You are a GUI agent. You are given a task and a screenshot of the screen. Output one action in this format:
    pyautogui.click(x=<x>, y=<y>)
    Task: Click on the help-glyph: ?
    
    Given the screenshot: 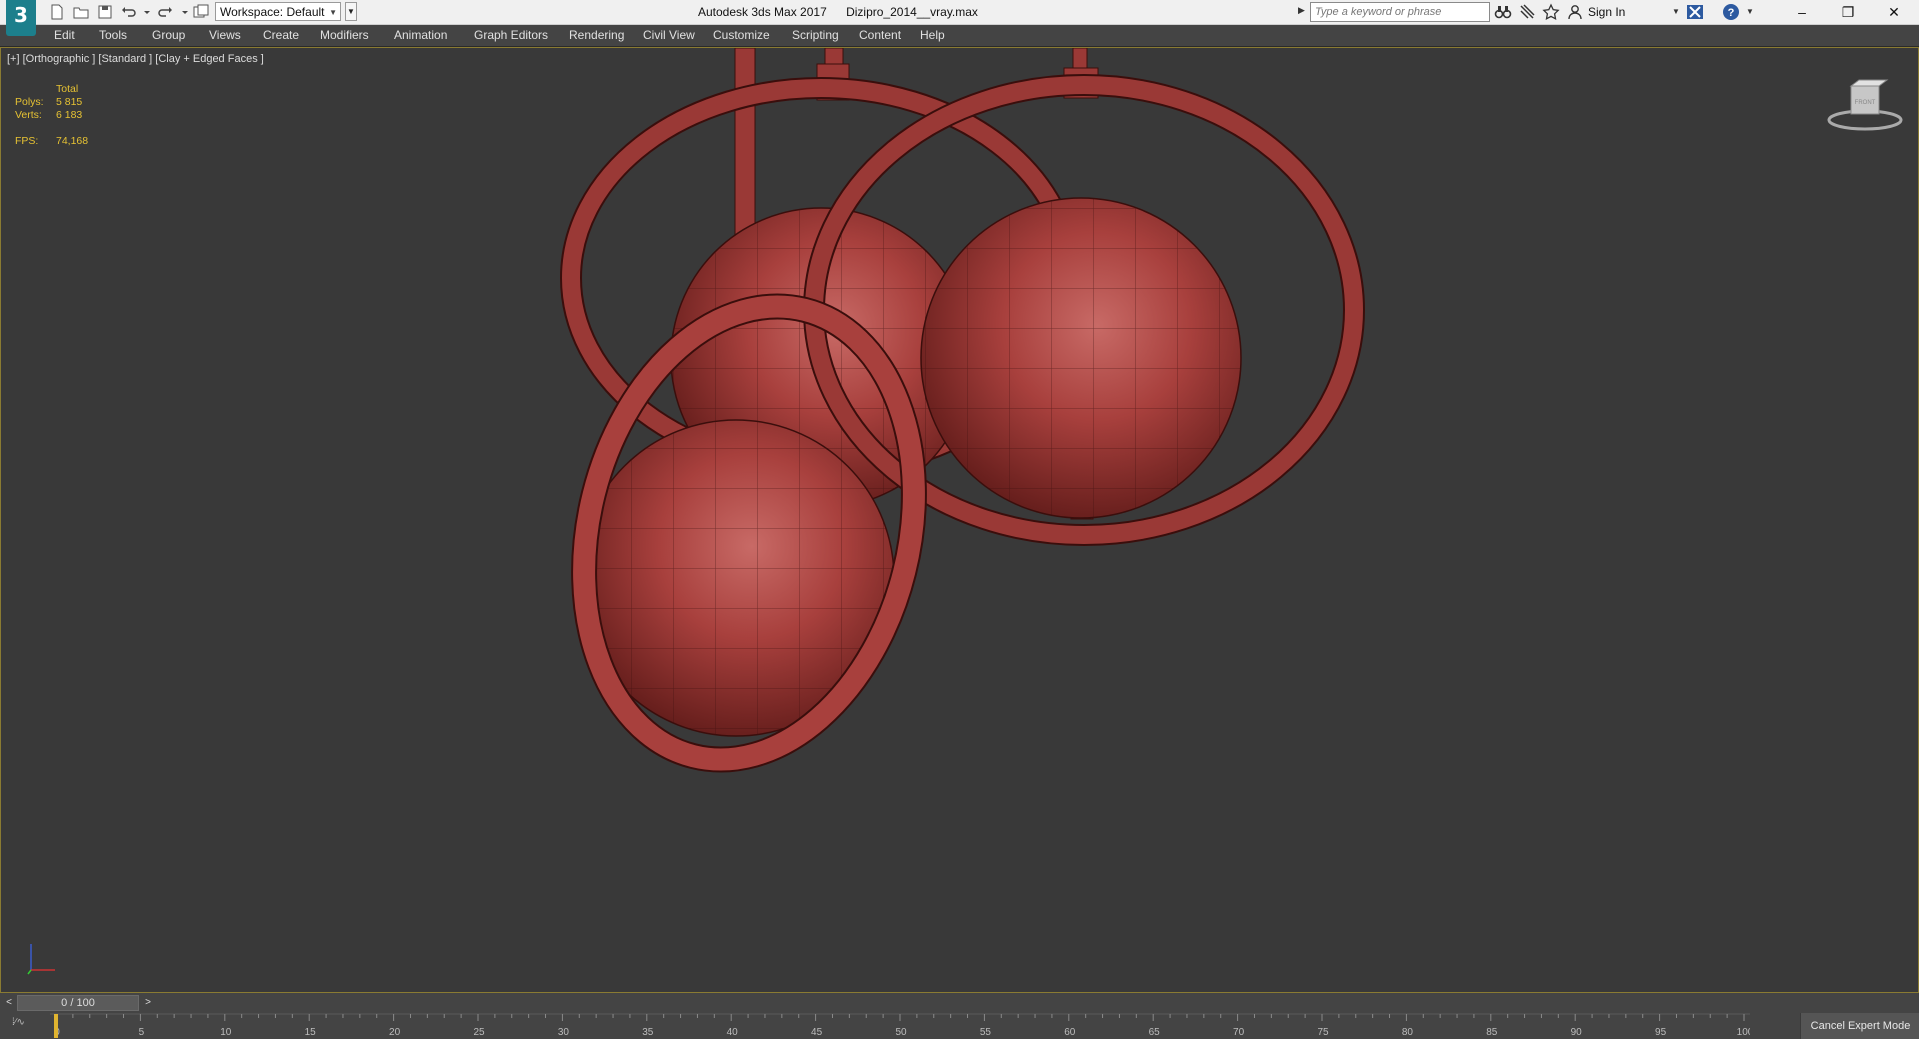 What is the action you would take?
    pyautogui.click(x=1731, y=13)
    